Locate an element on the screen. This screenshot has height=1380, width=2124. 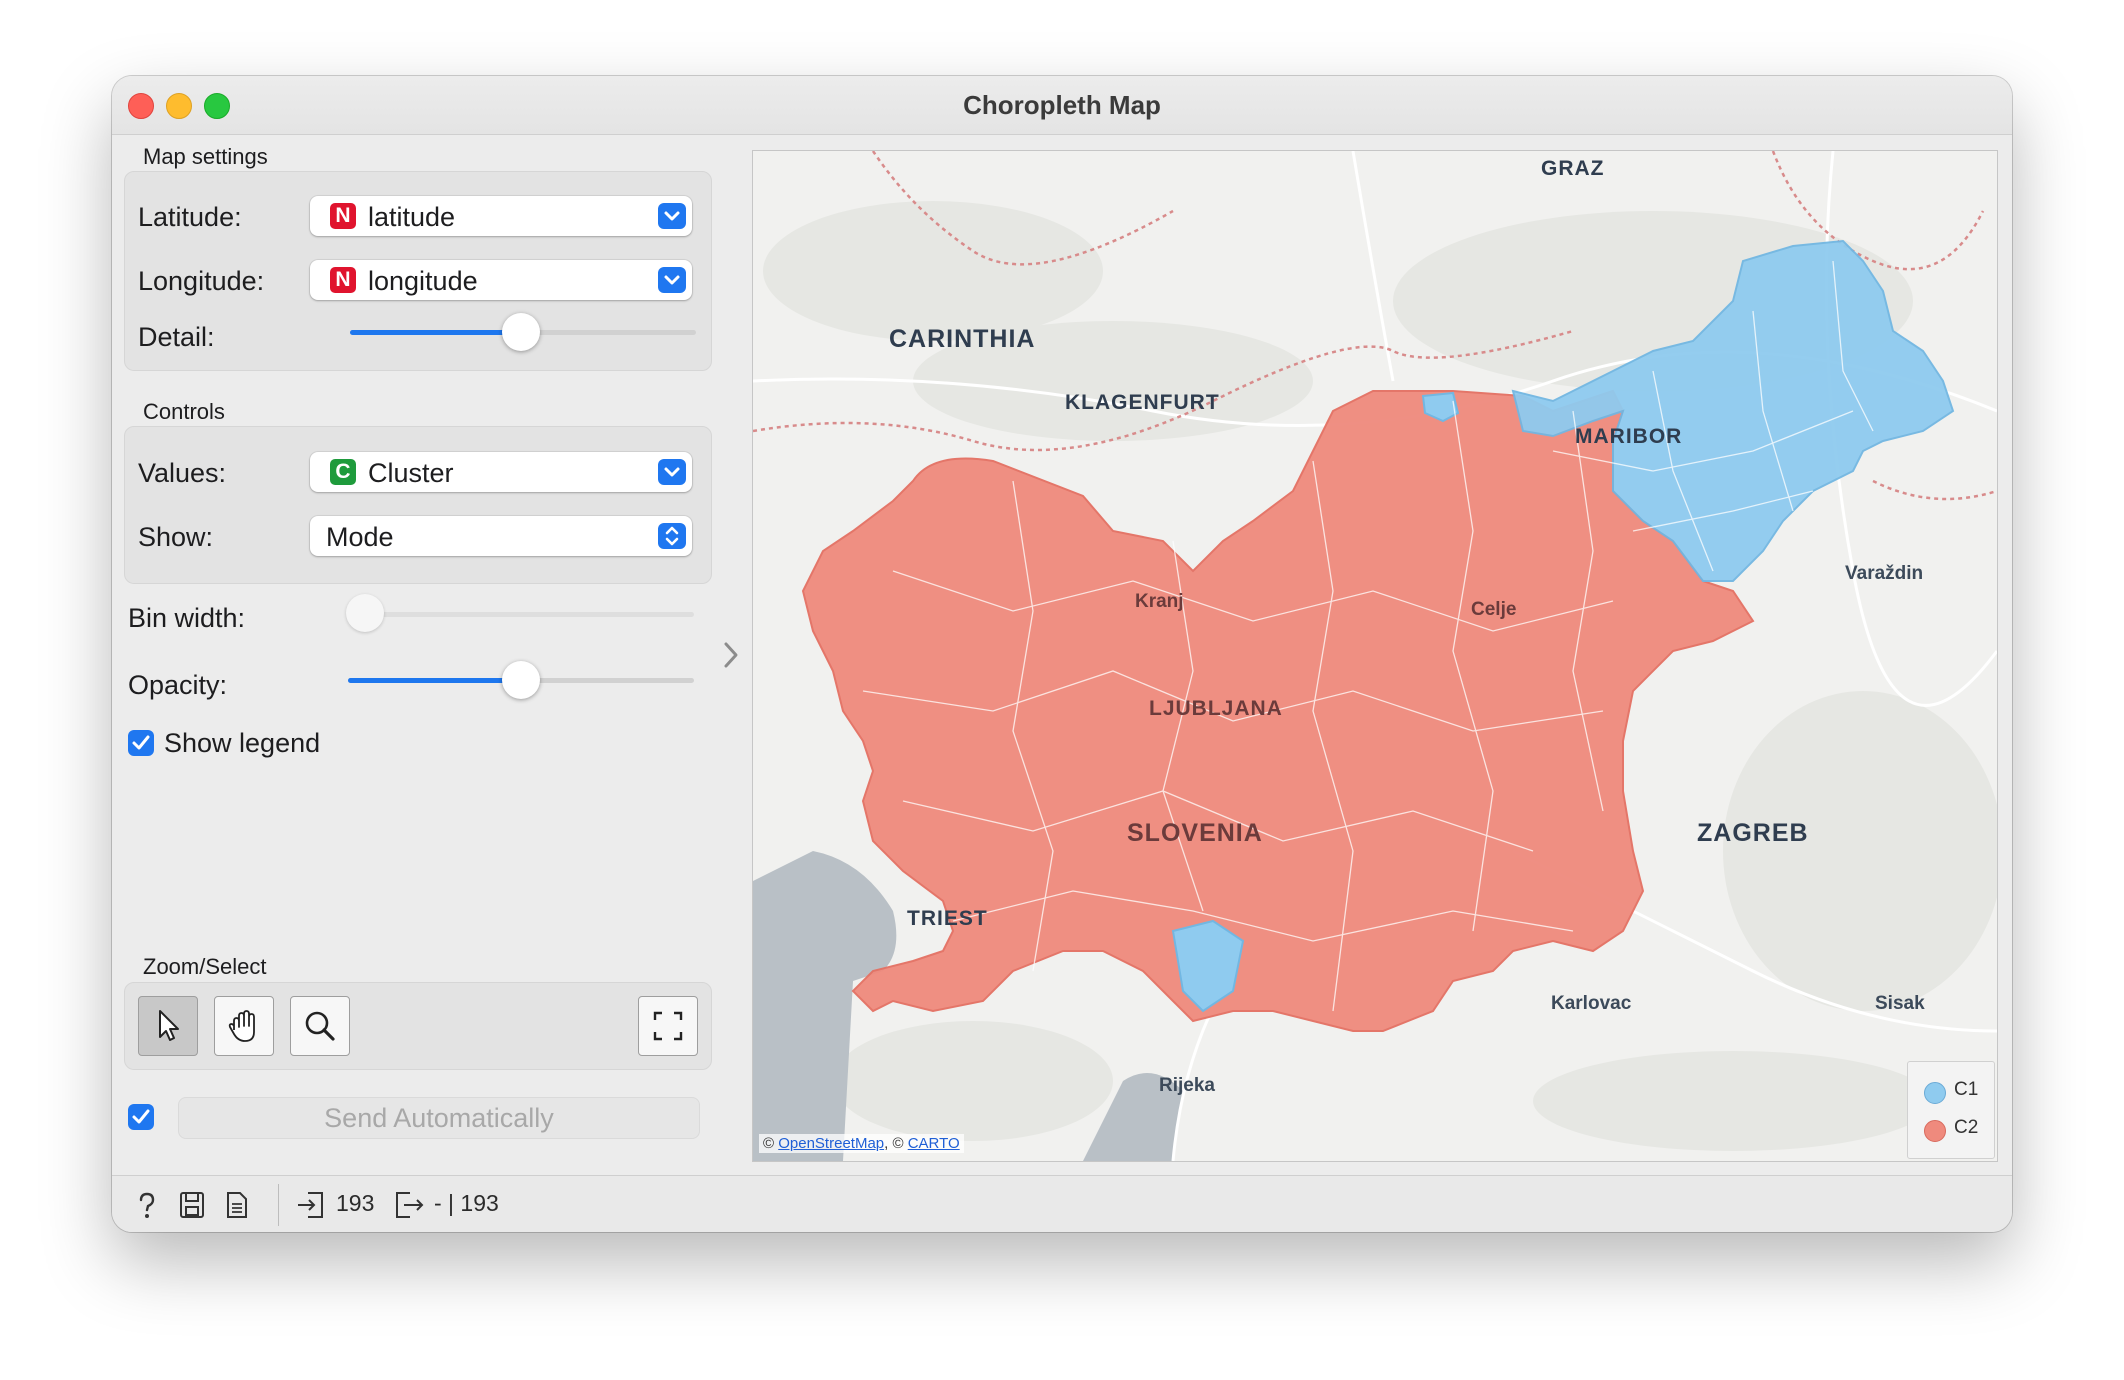
bin-width-slider is located at coordinates (521, 614).